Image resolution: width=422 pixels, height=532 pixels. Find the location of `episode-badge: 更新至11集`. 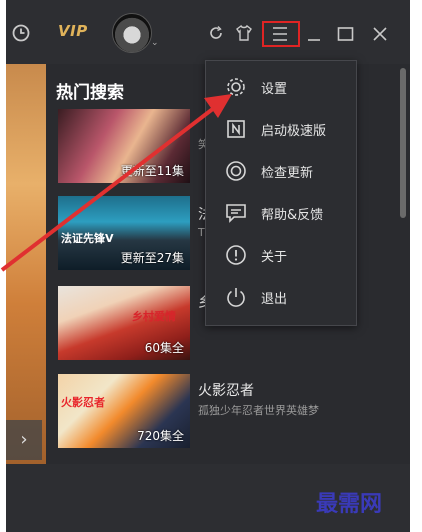

episode-badge: 更新至11集 is located at coordinates (152, 171).